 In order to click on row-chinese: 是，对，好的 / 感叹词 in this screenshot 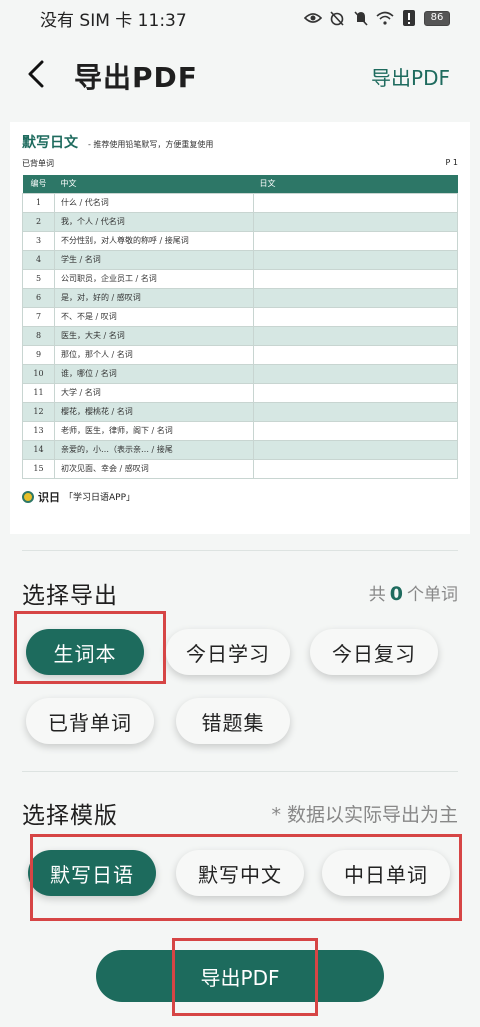, I will do `click(154, 297)`.